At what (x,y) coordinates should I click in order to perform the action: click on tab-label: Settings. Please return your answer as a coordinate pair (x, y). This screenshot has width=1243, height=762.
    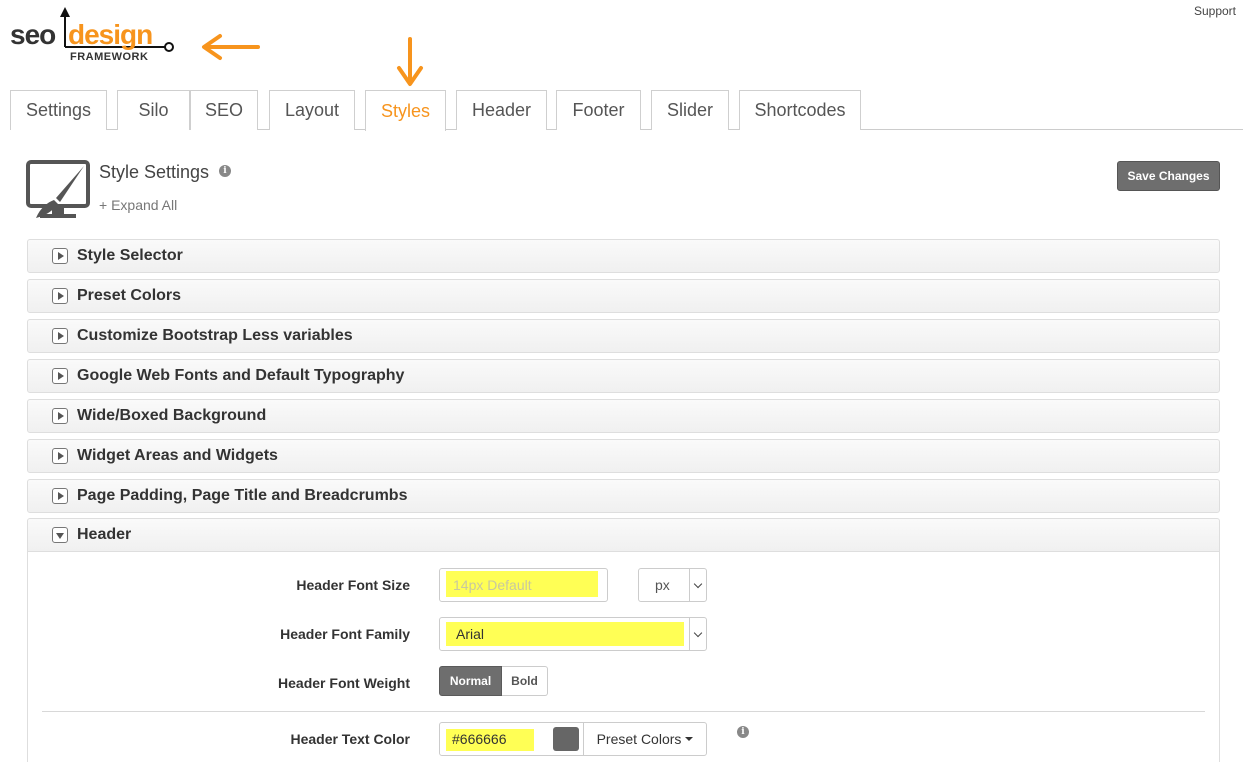
    Looking at the image, I should click on (58, 110).